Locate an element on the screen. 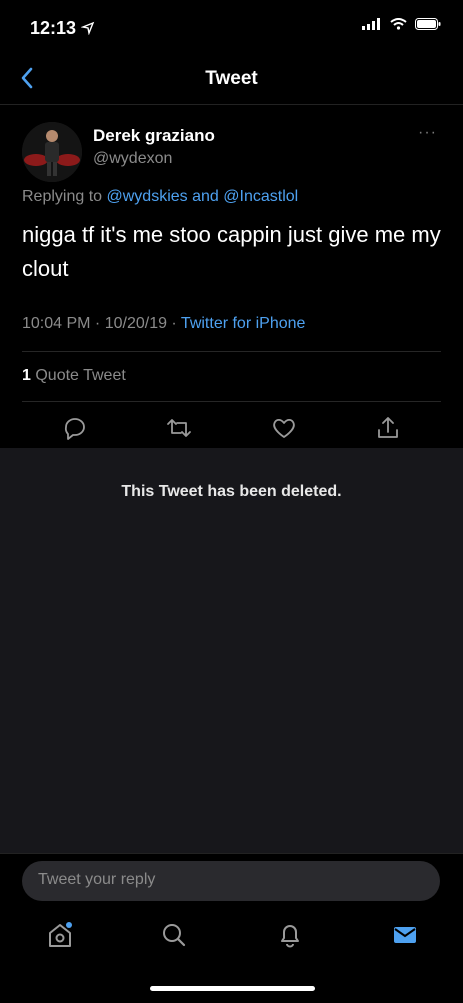  messages-icon is located at coordinates (405, 935).